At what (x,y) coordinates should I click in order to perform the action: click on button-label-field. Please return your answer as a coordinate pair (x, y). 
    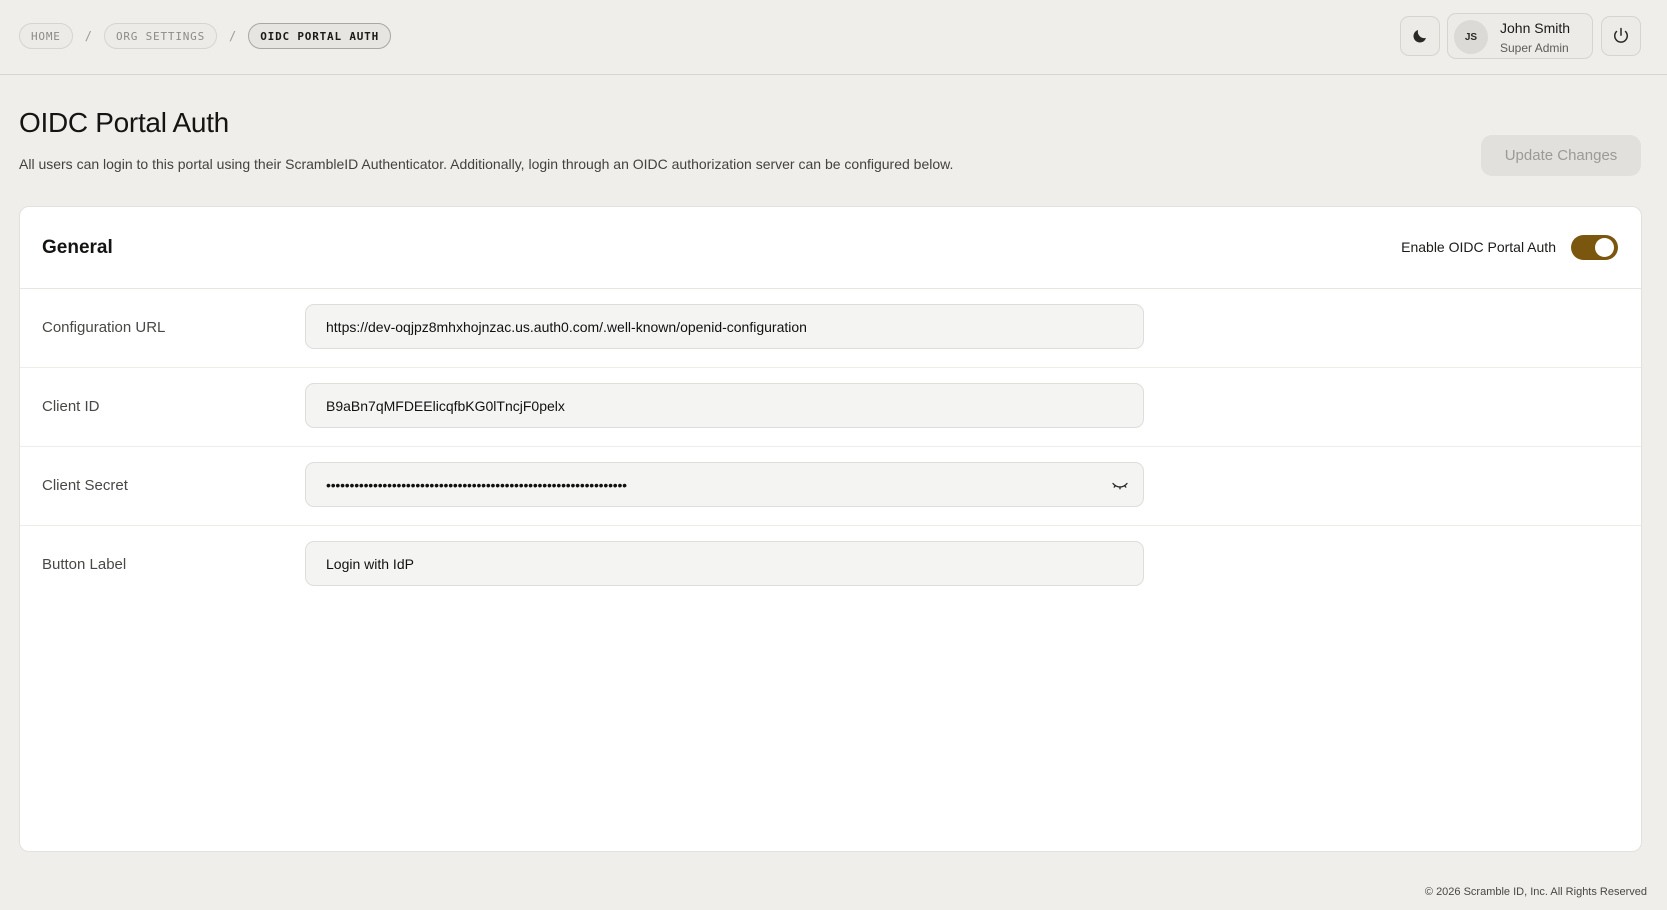
    Looking at the image, I should click on (724, 563).